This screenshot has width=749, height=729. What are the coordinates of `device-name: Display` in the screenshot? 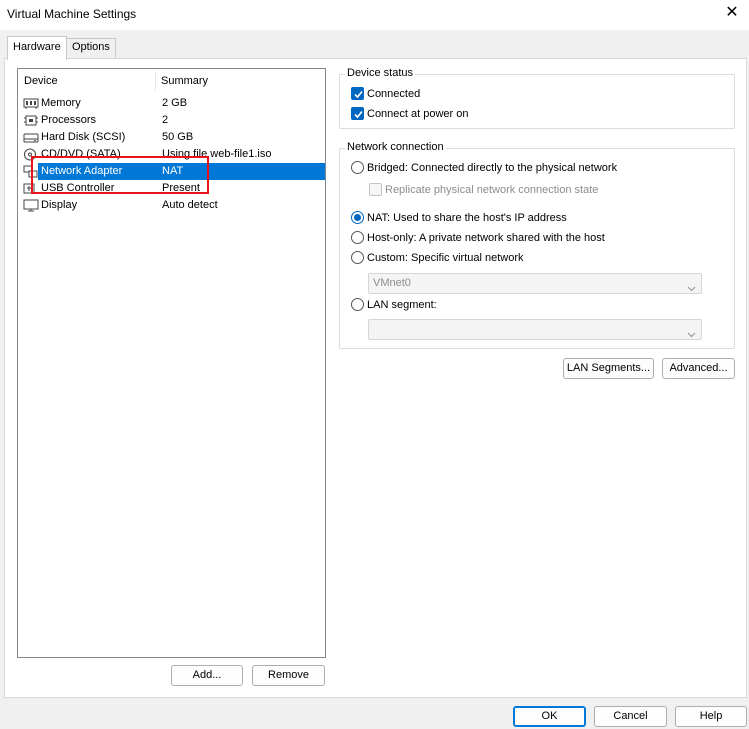 It's located at (59, 205).